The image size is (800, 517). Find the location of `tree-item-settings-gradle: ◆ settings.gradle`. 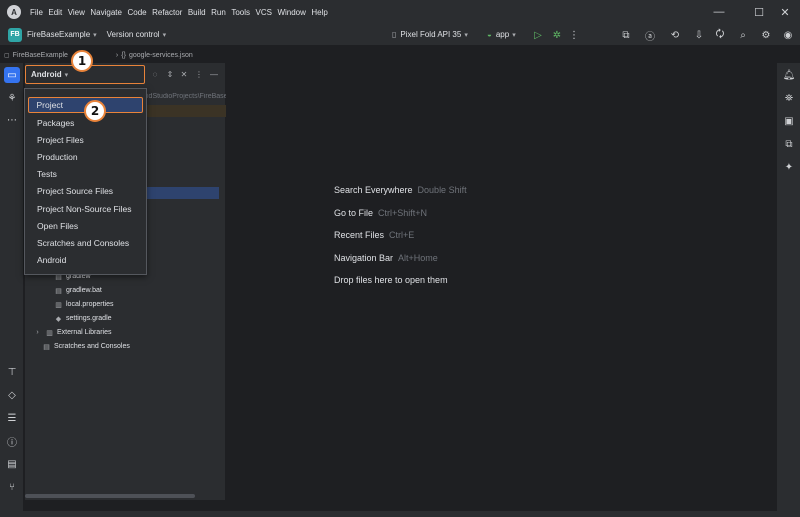

tree-item-settings-gradle: ◆ settings.gradle is located at coordinates (83, 318).